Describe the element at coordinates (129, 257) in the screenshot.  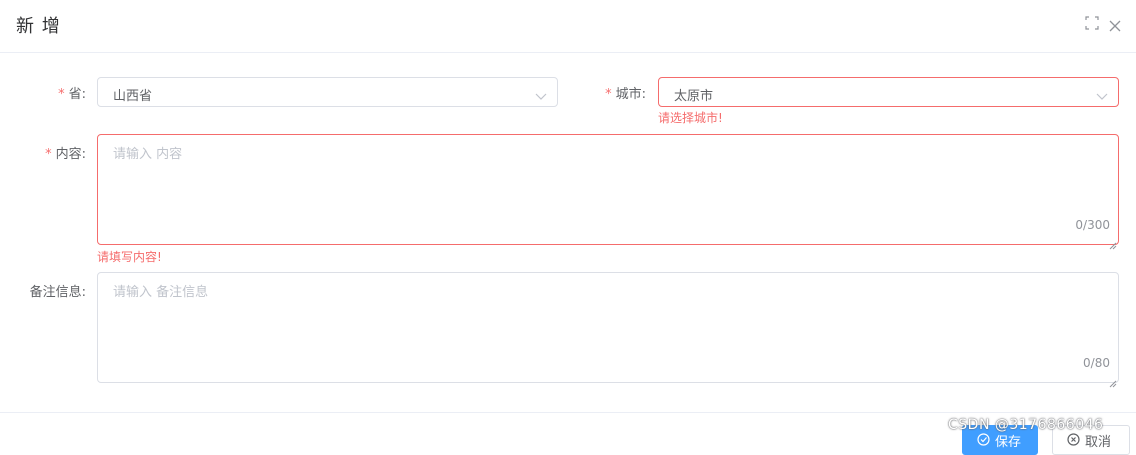
I see `content-error: 请填写内容!` at that location.